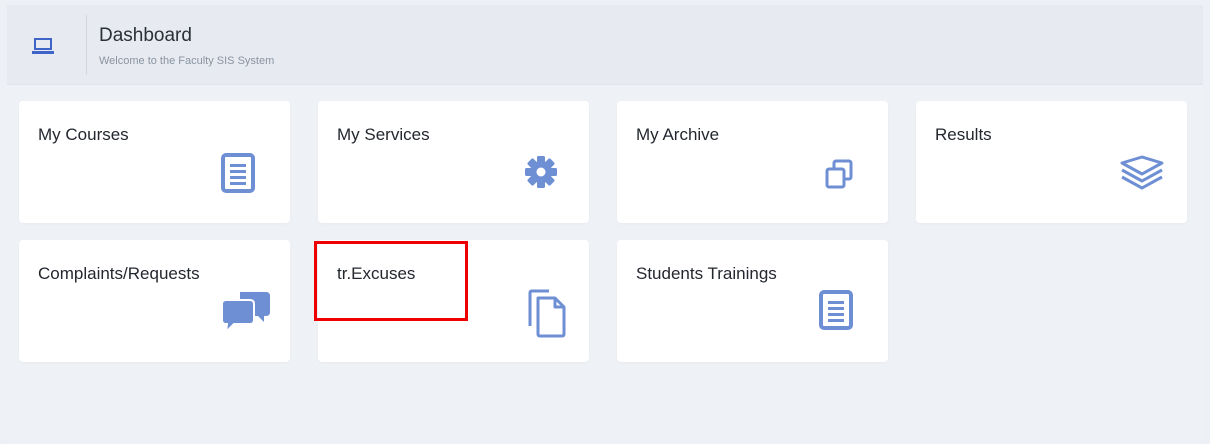 This screenshot has height=444, width=1210. What do you see at coordinates (145, 35) in the screenshot?
I see `page-title: Dashboard` at bounding box center [145, 35].